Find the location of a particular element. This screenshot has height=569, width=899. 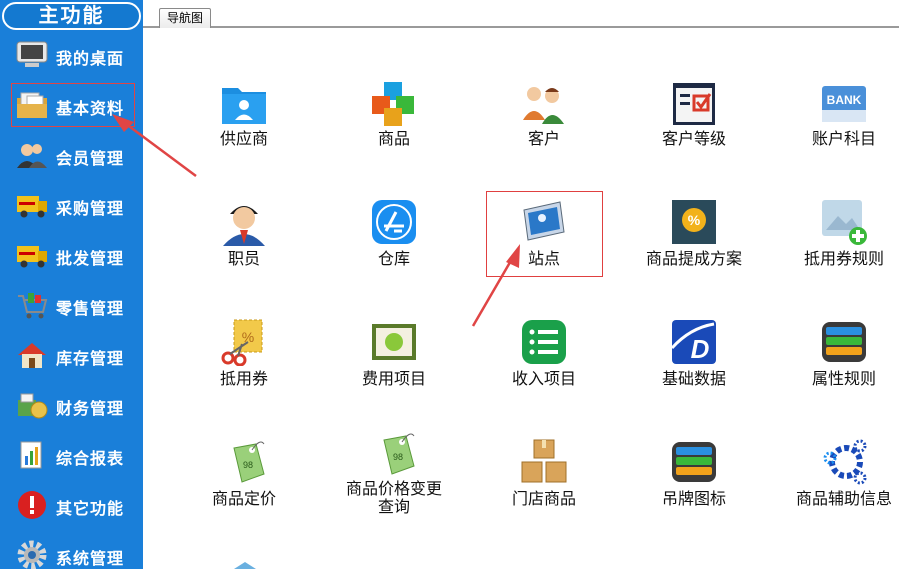

sidebar-item-label: 采购管理 is located at coordinates (90, 209).